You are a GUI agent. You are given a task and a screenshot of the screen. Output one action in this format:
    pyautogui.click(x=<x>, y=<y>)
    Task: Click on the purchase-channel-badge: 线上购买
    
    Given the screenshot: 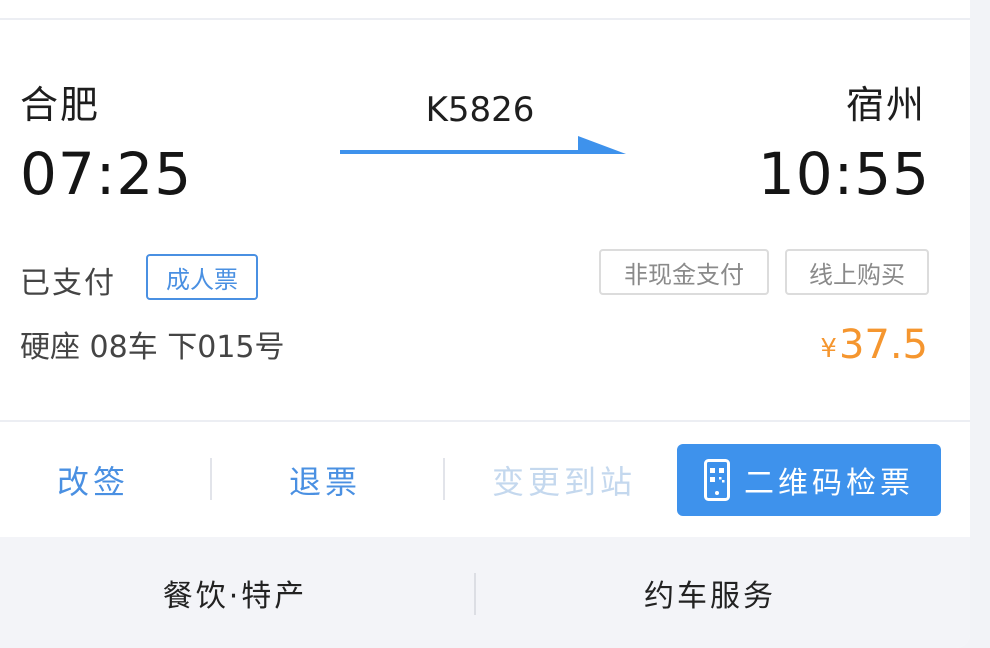 What is the action you would take?
    pyautogui.click(x=857, y=272)
    